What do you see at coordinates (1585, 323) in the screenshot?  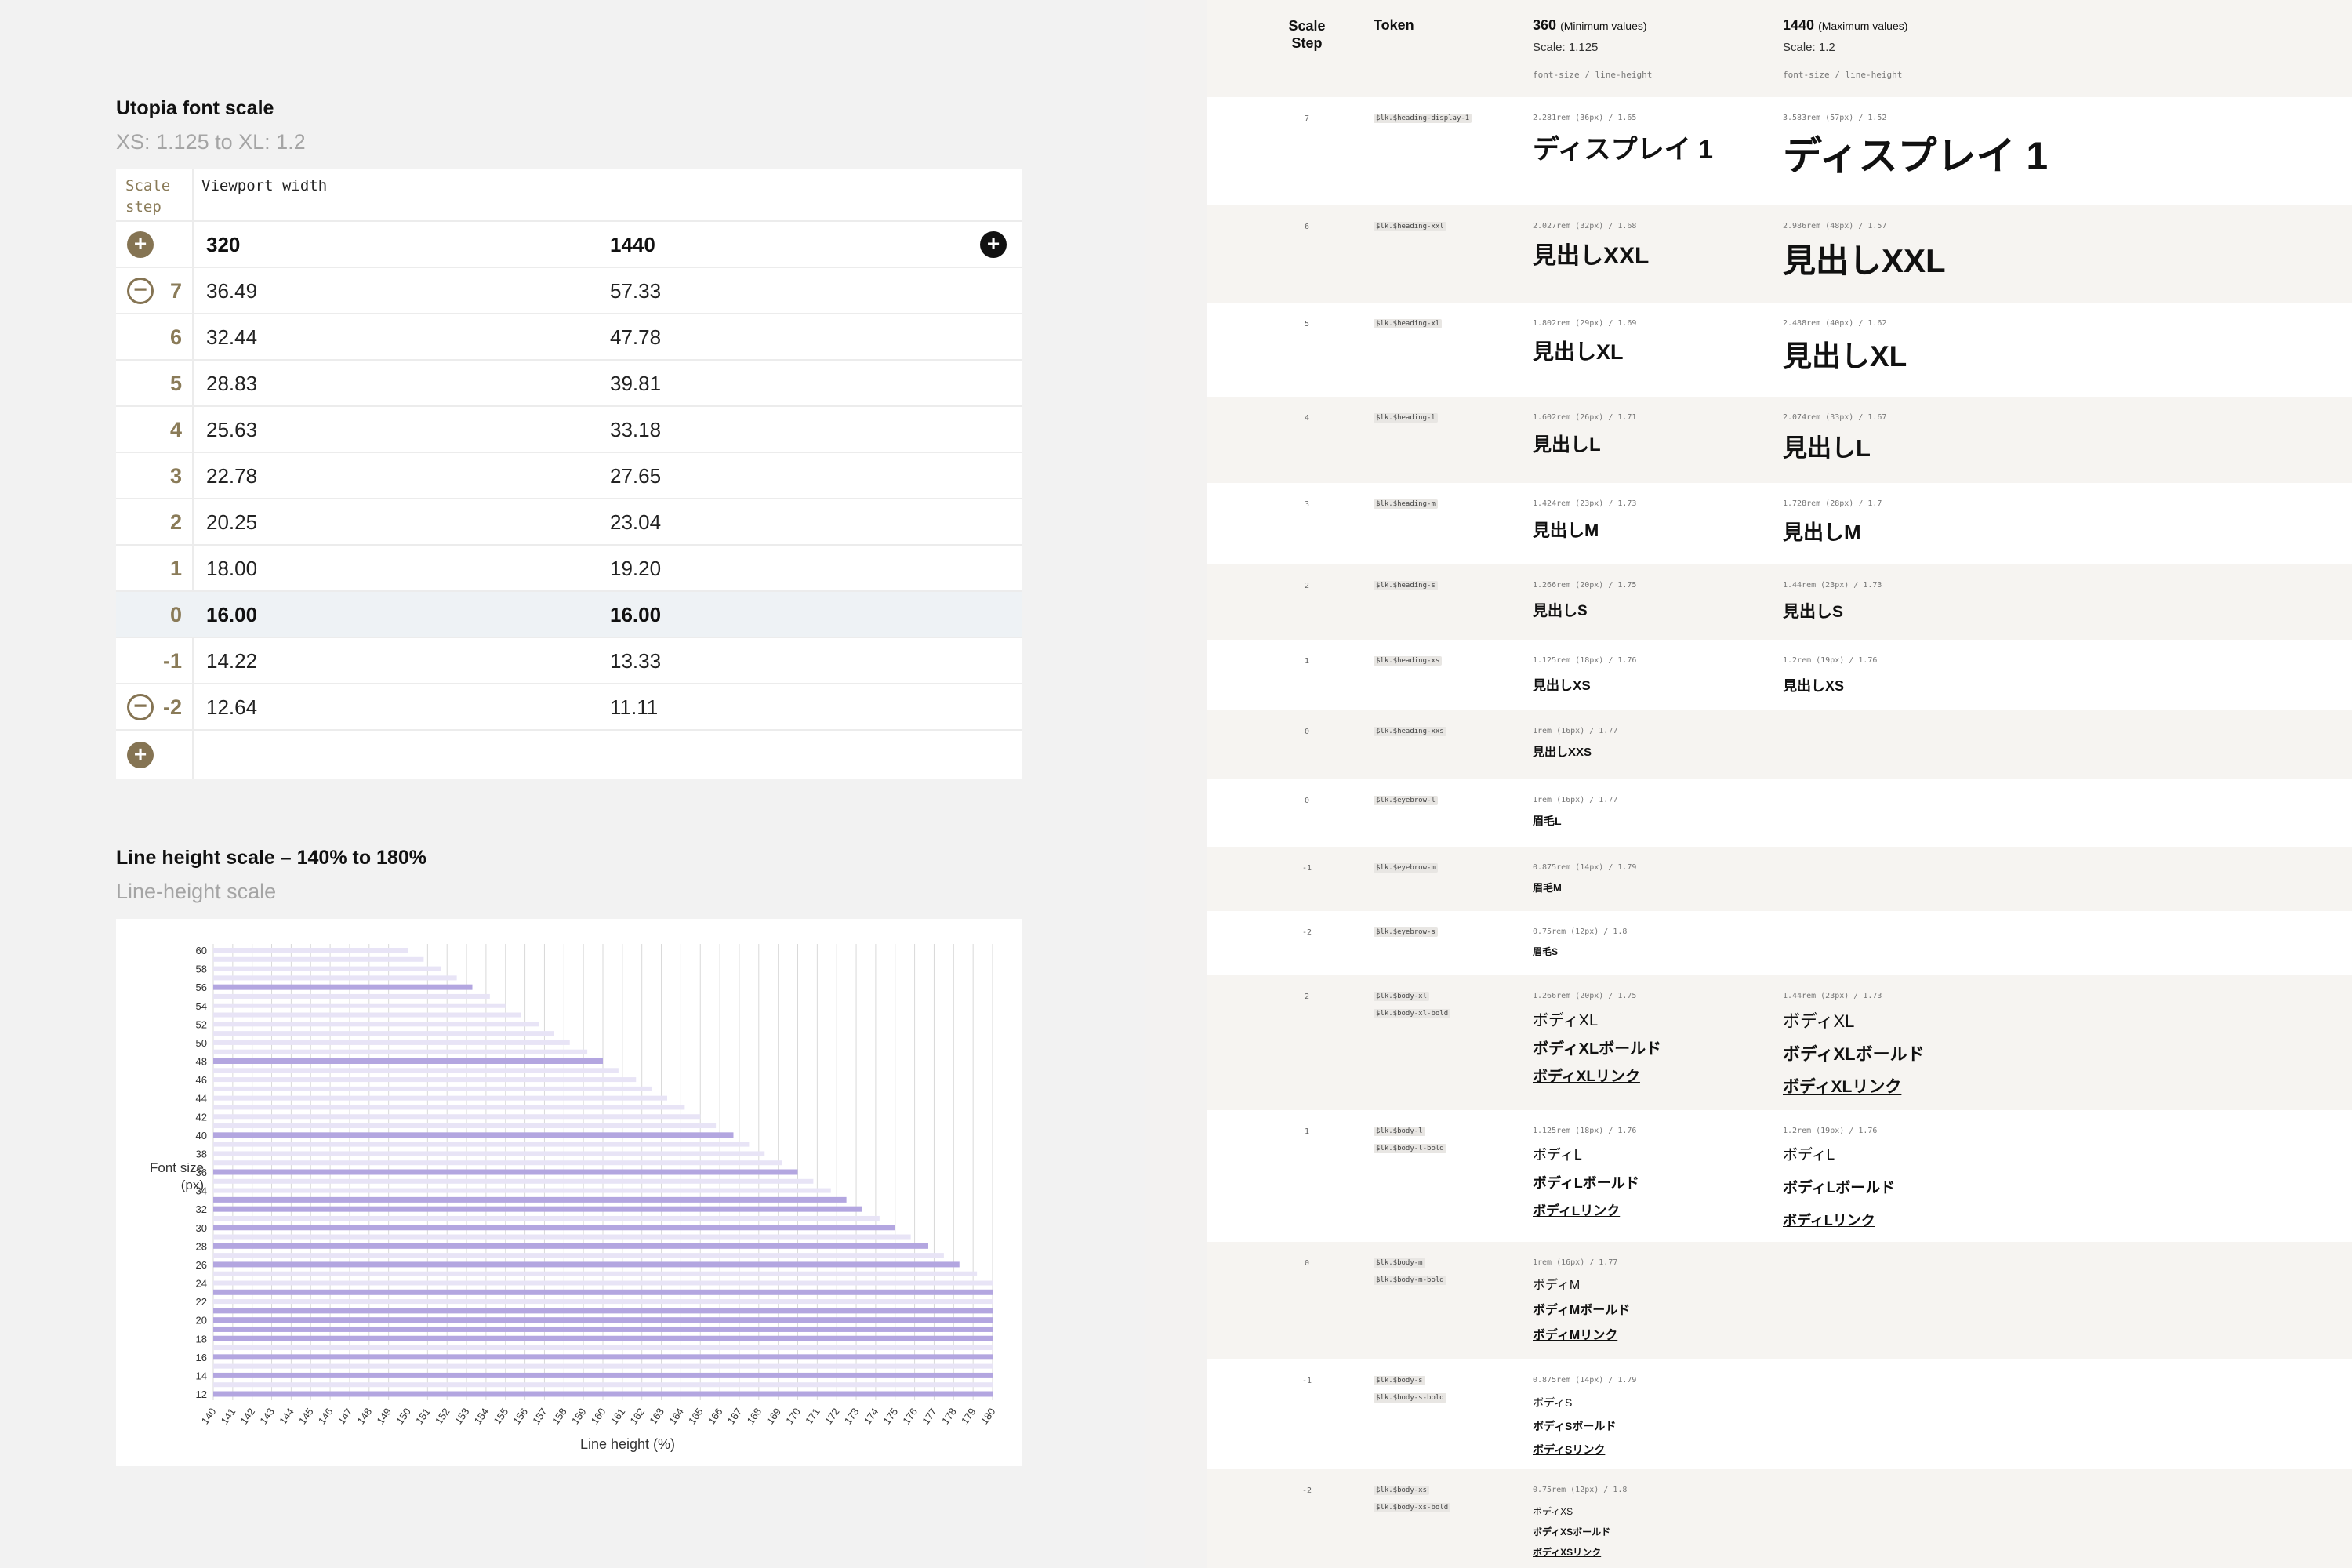 I see `min-spec: 1.802rem (29px) / 1.69` at bounding box center [1585, 323].